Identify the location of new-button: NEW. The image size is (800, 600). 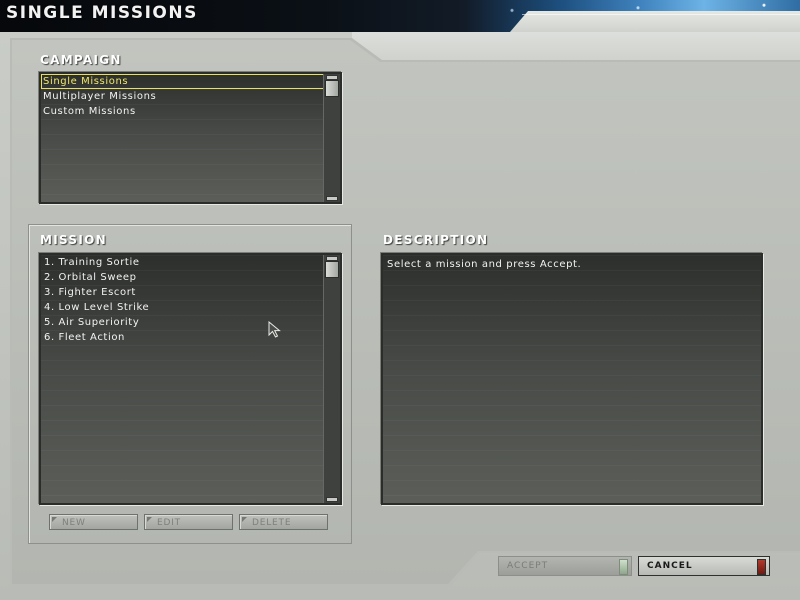
(93, 522).